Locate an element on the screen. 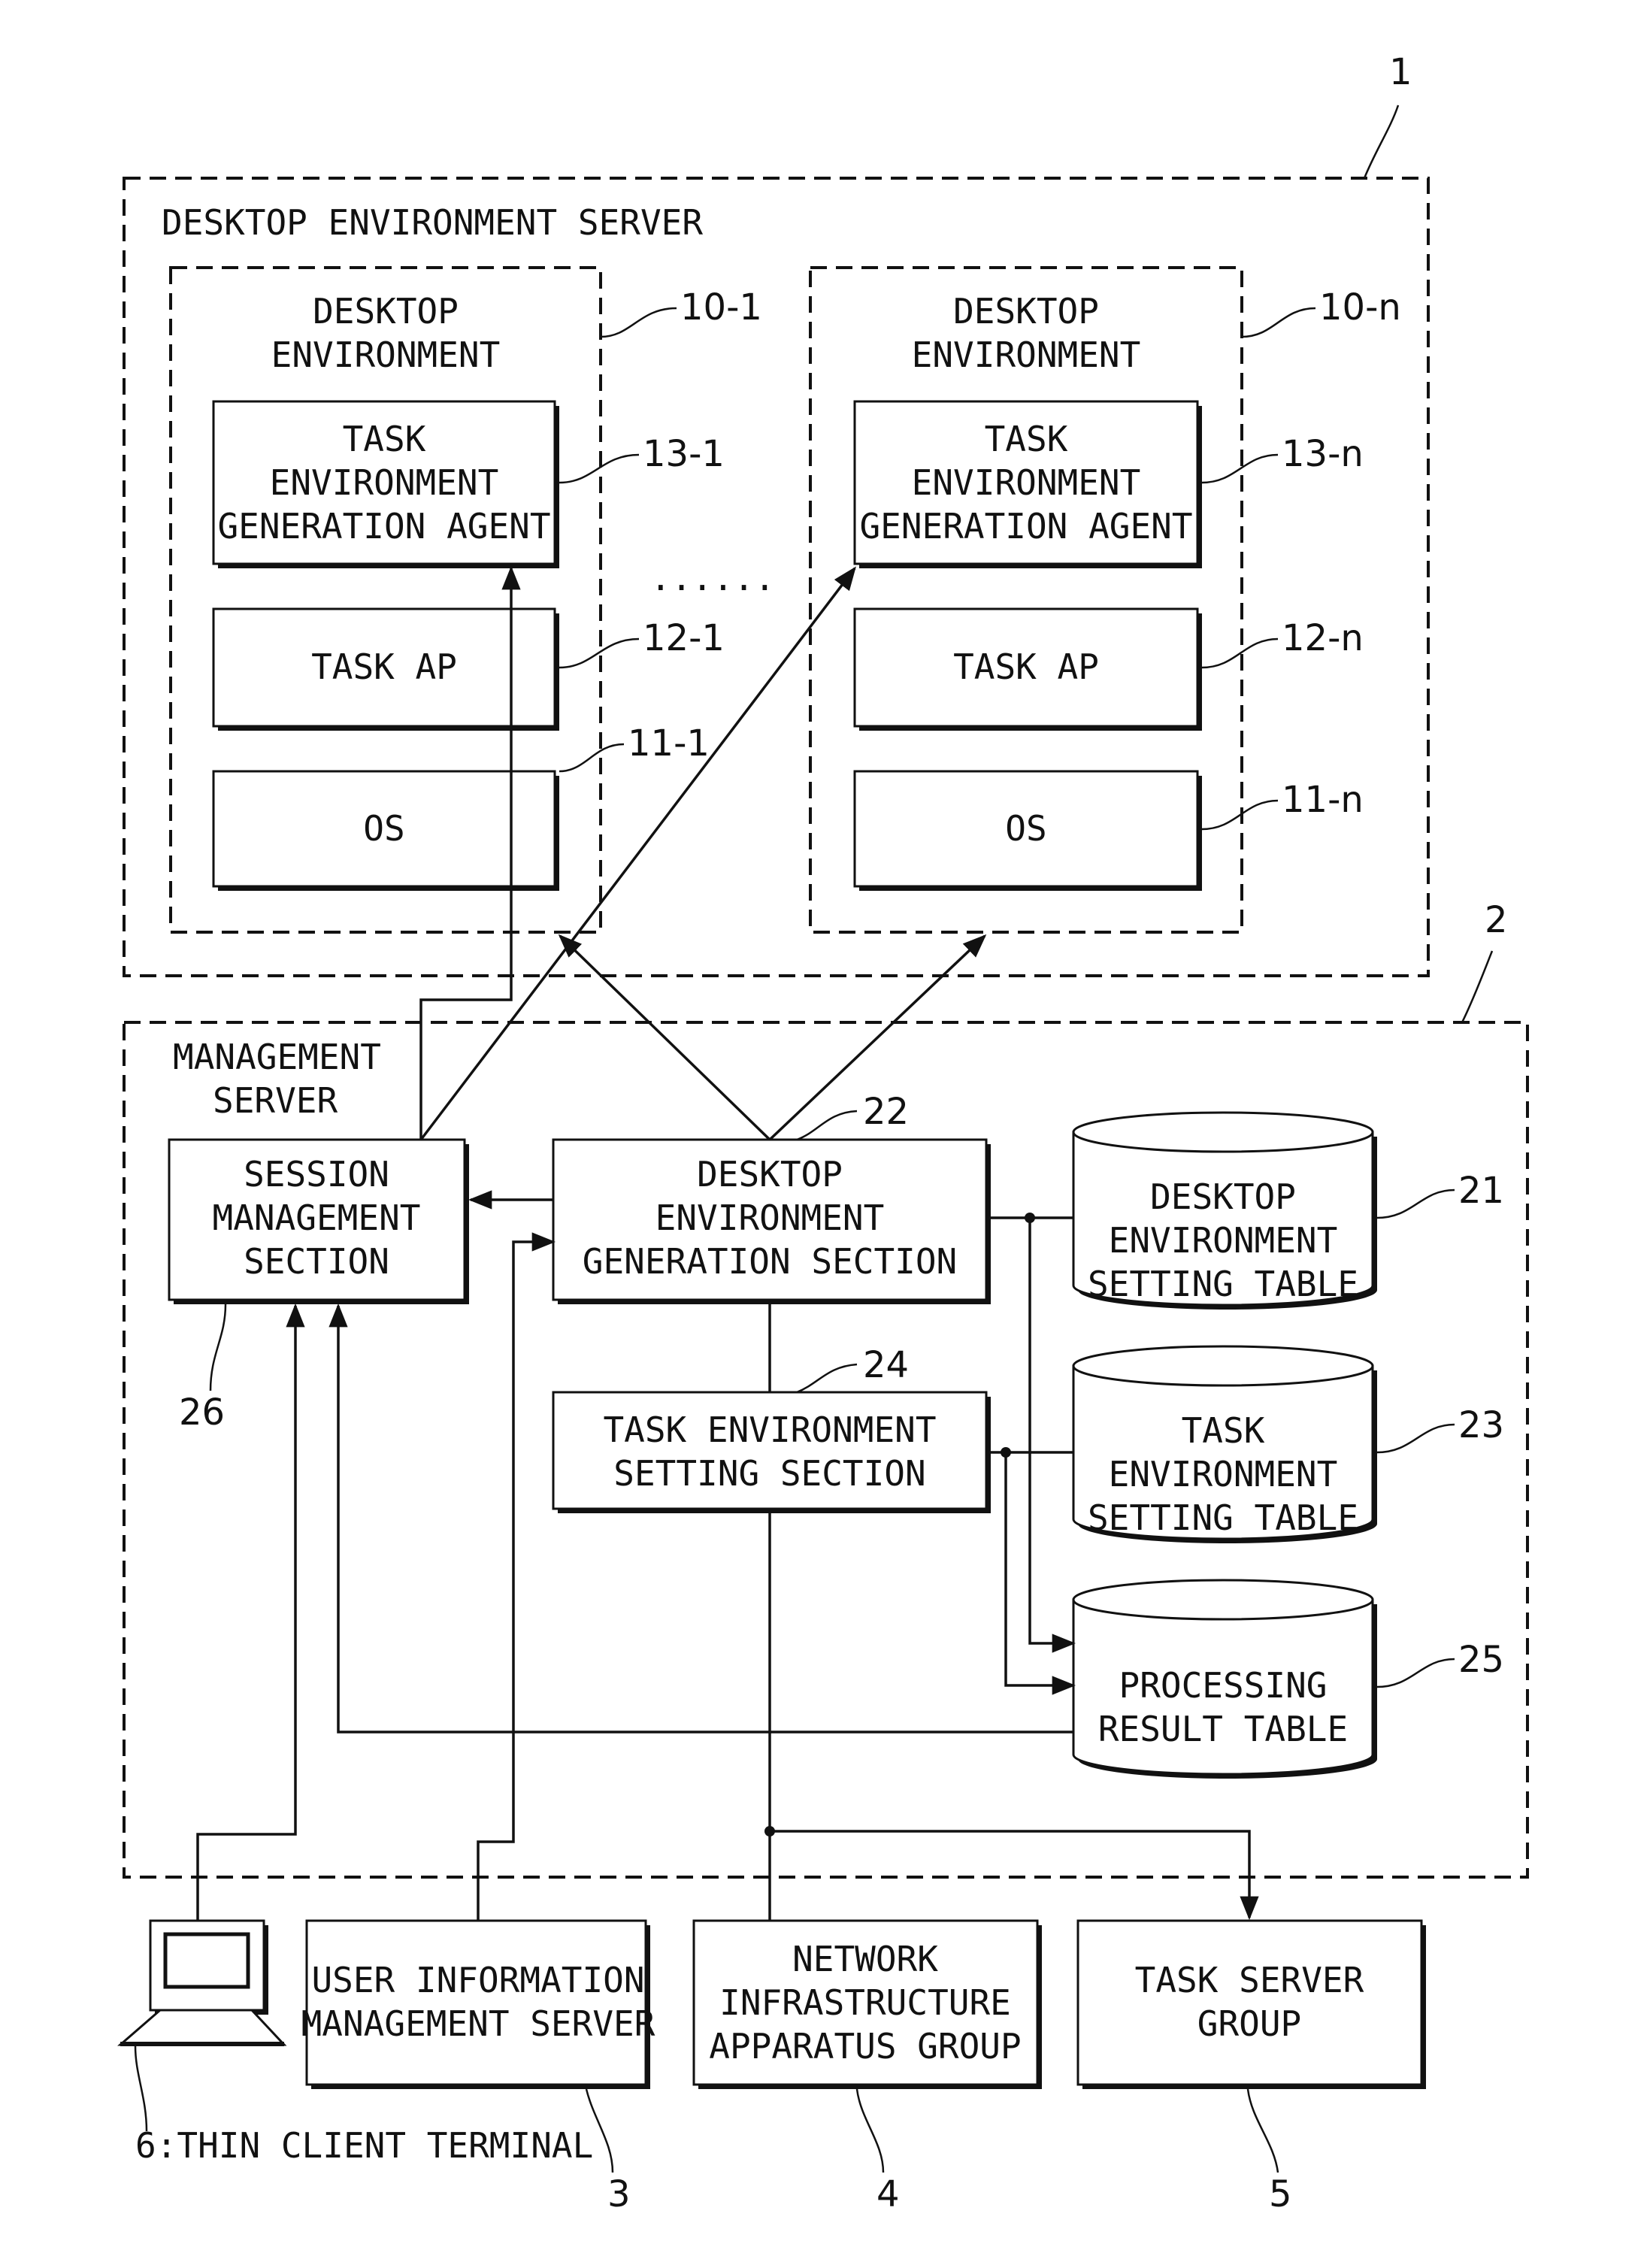 The height and width of the screenshot is (2268, 1650). computer-terminal-icon is located at coordinates (202, 1982).